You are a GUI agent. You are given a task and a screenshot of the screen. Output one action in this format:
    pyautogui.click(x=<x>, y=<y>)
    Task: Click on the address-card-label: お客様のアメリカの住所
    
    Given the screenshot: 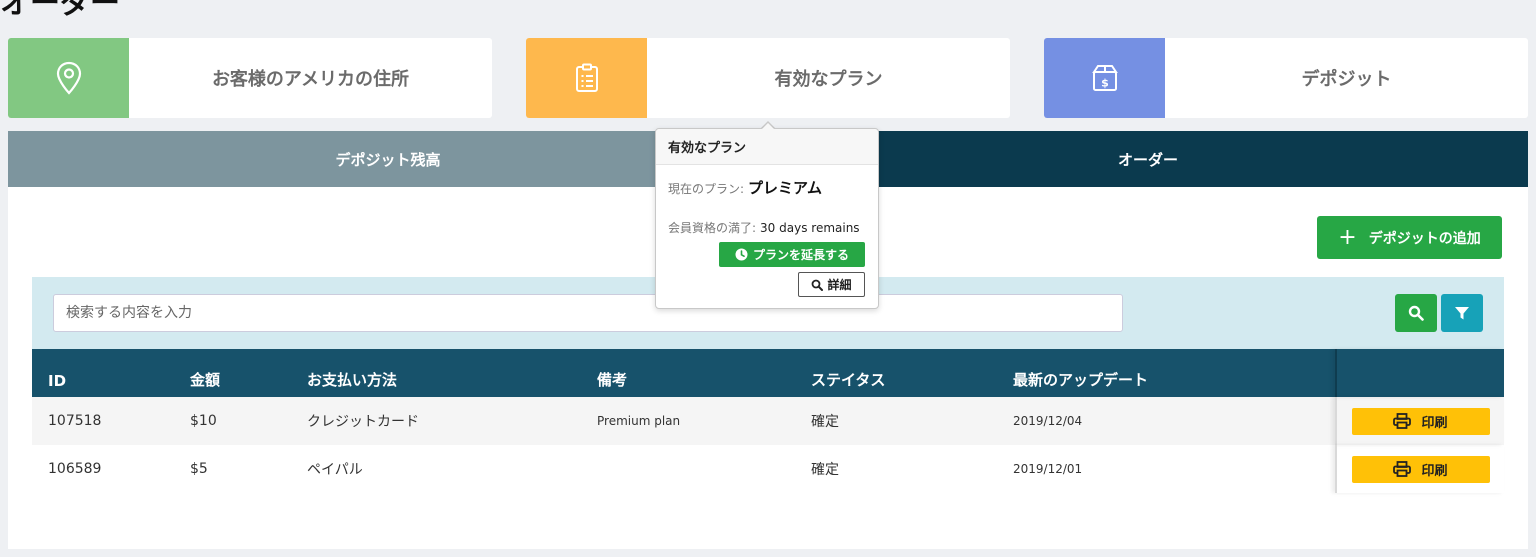 What is the action you would take?
    pyautogui.click(x=310, y=79)
    